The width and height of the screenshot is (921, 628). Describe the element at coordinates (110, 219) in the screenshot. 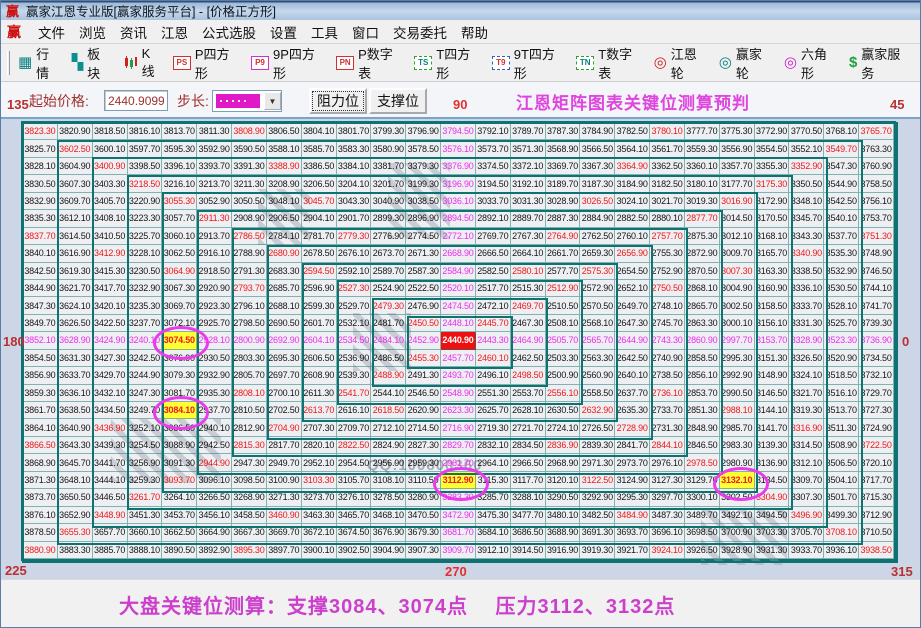

I see `grid-cell: 3408.10` at that location.